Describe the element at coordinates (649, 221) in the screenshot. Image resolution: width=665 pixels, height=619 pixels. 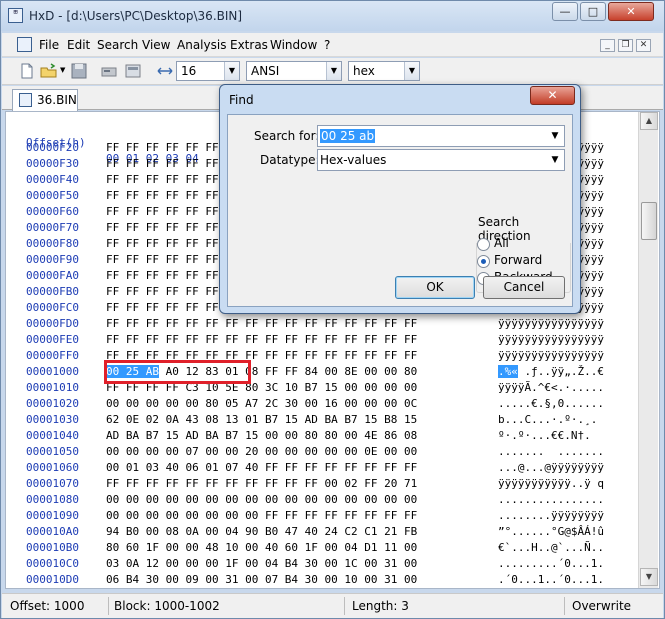
I see `scroll-thumb` at that location.